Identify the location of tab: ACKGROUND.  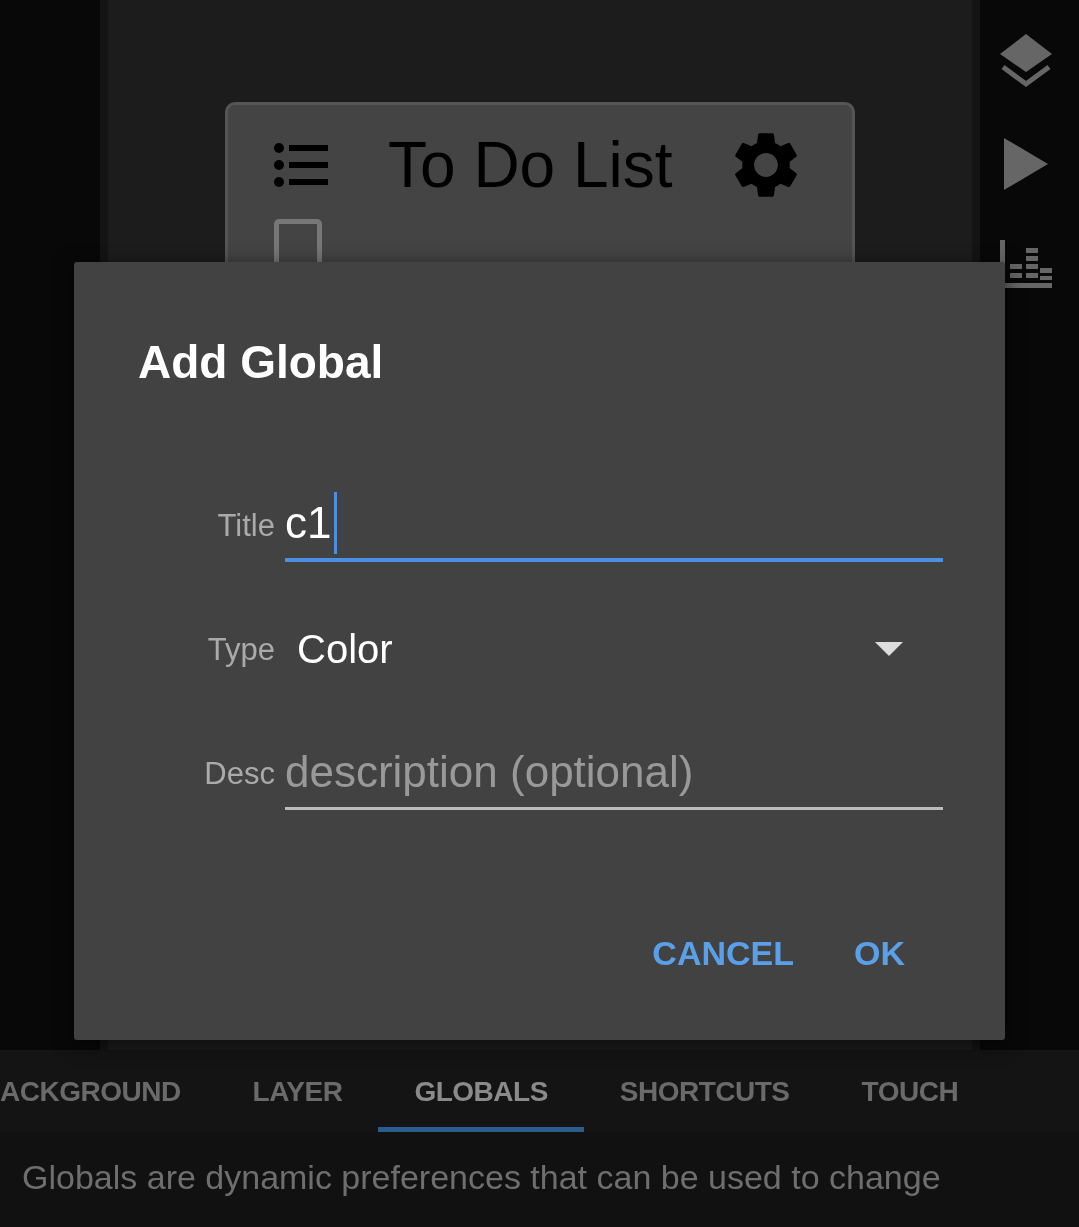
(108, 1091).